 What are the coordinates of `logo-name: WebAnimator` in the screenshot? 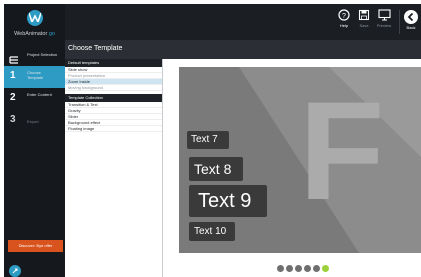 It's located at (31, 34).